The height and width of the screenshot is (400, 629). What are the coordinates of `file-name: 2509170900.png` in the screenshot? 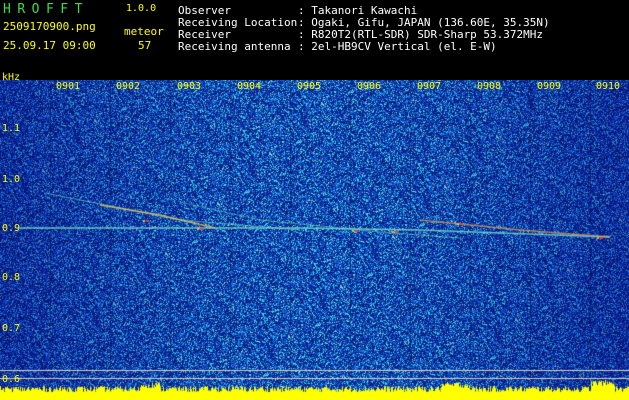 It's located at (49, 26).